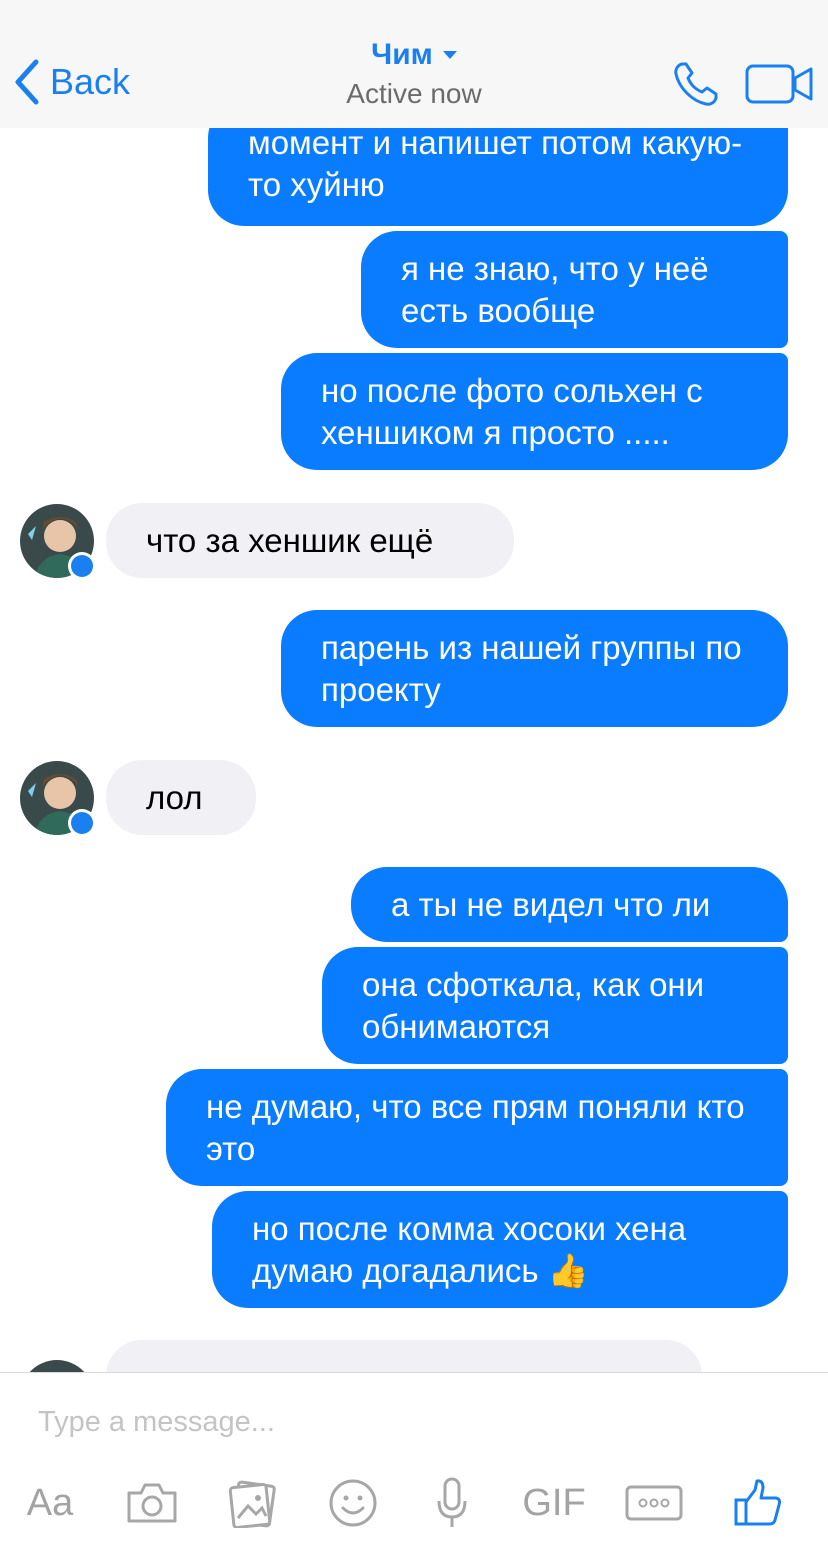 The height and width of the screenshot is (1551, 828). I want to click on message-text: не думаю, что все прям поняли кто это, so click(475, 1127).